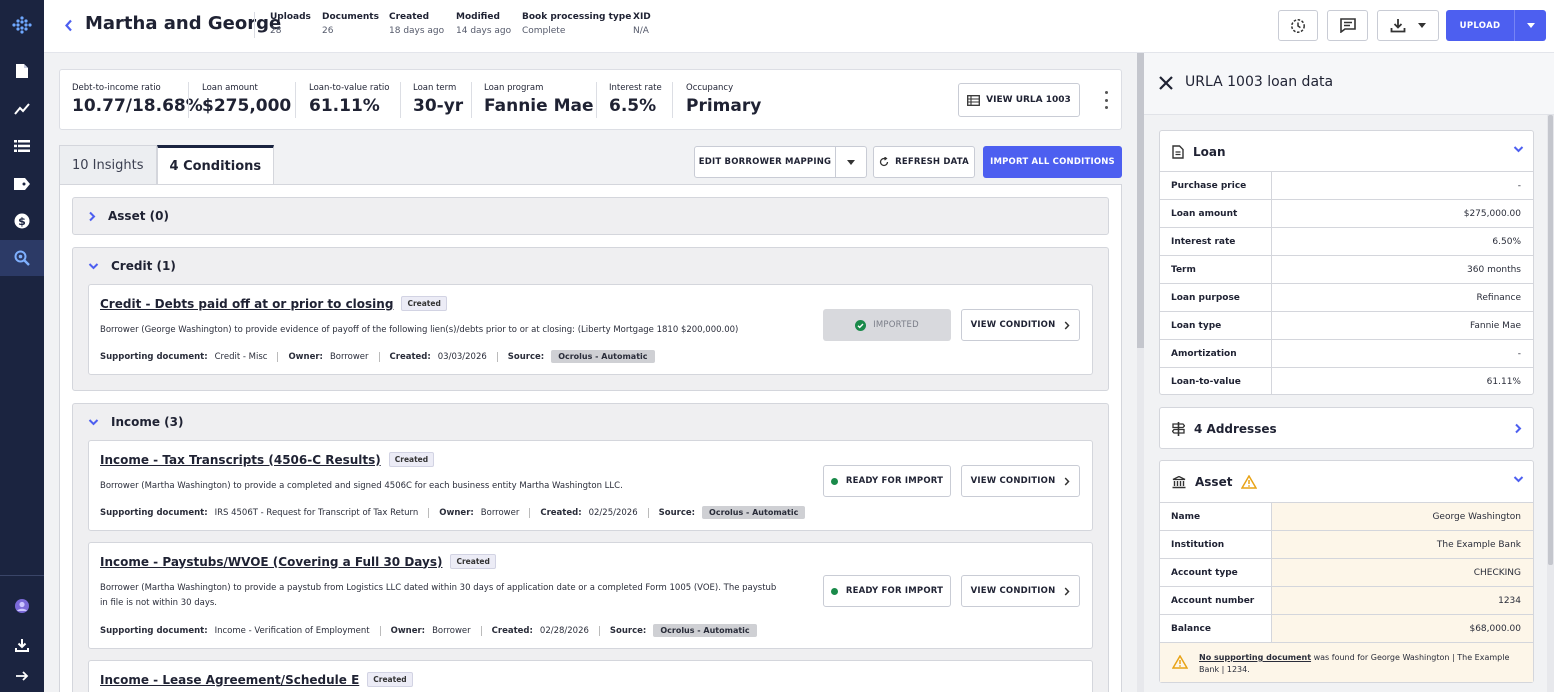 This screenshot has height=694, width=1554. Describe the element at coordinates (124, 266) in the screenshot. I see `group-header: Credit (1)` at that location.